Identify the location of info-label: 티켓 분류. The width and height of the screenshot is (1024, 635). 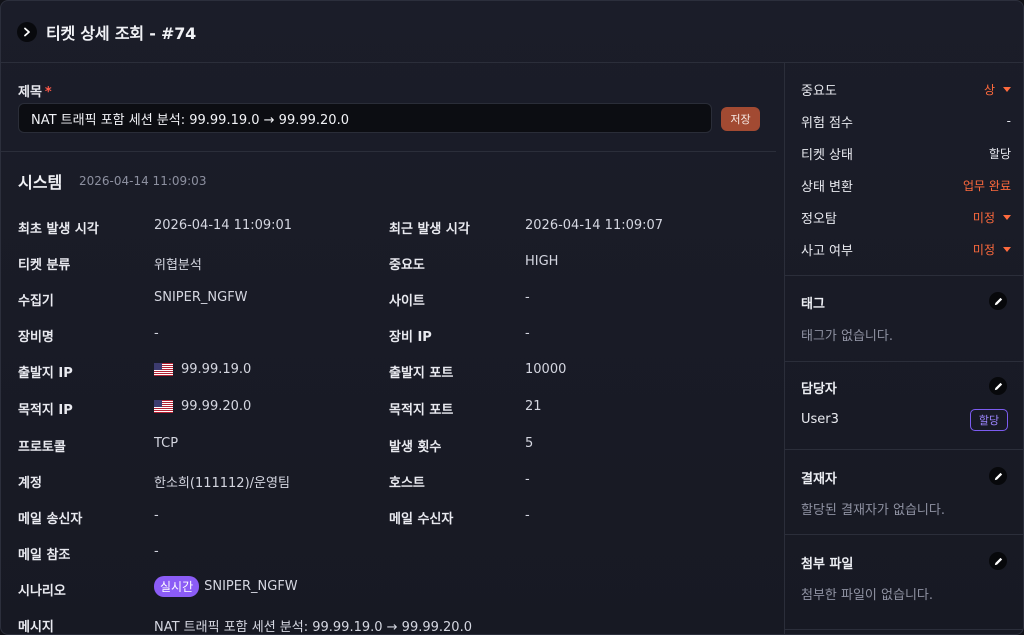
(44, 265).